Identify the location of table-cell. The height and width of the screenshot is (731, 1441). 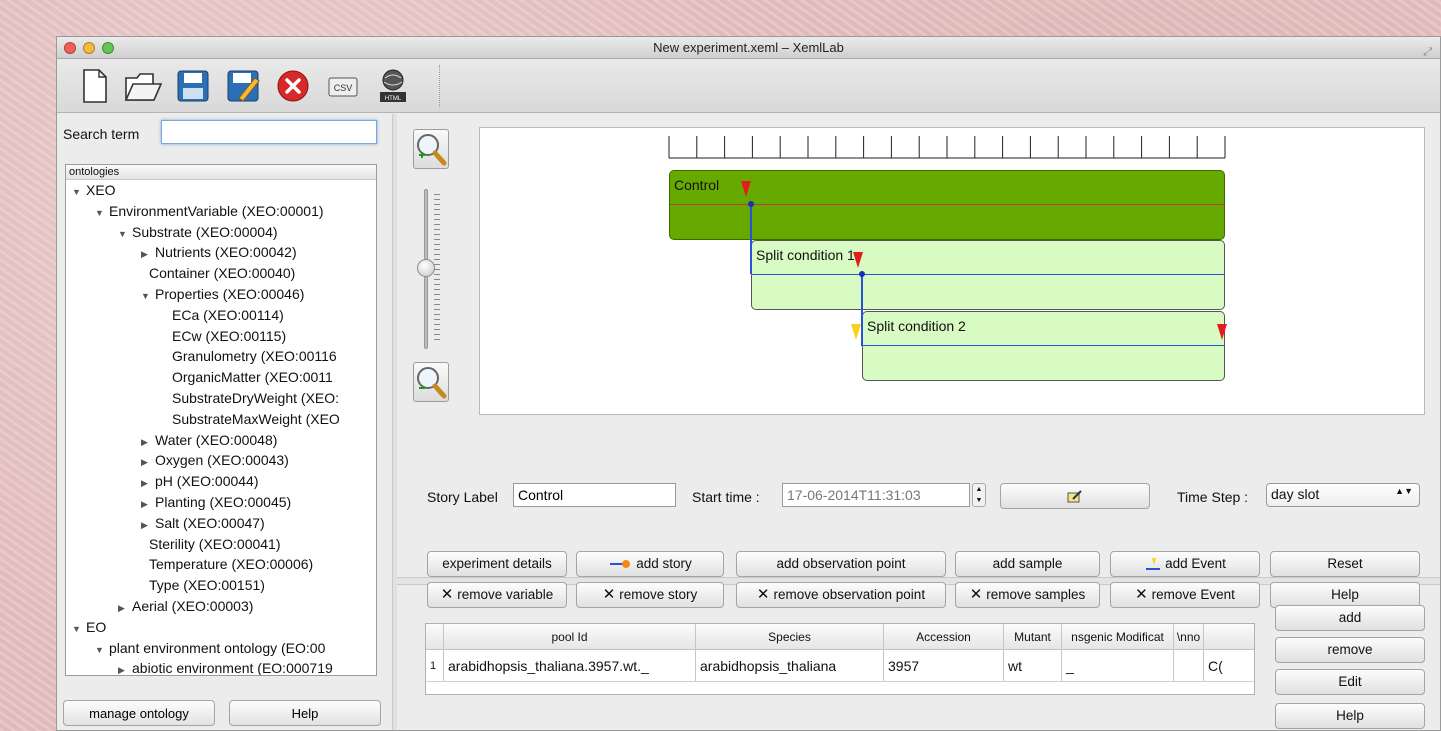
(1189, 665).